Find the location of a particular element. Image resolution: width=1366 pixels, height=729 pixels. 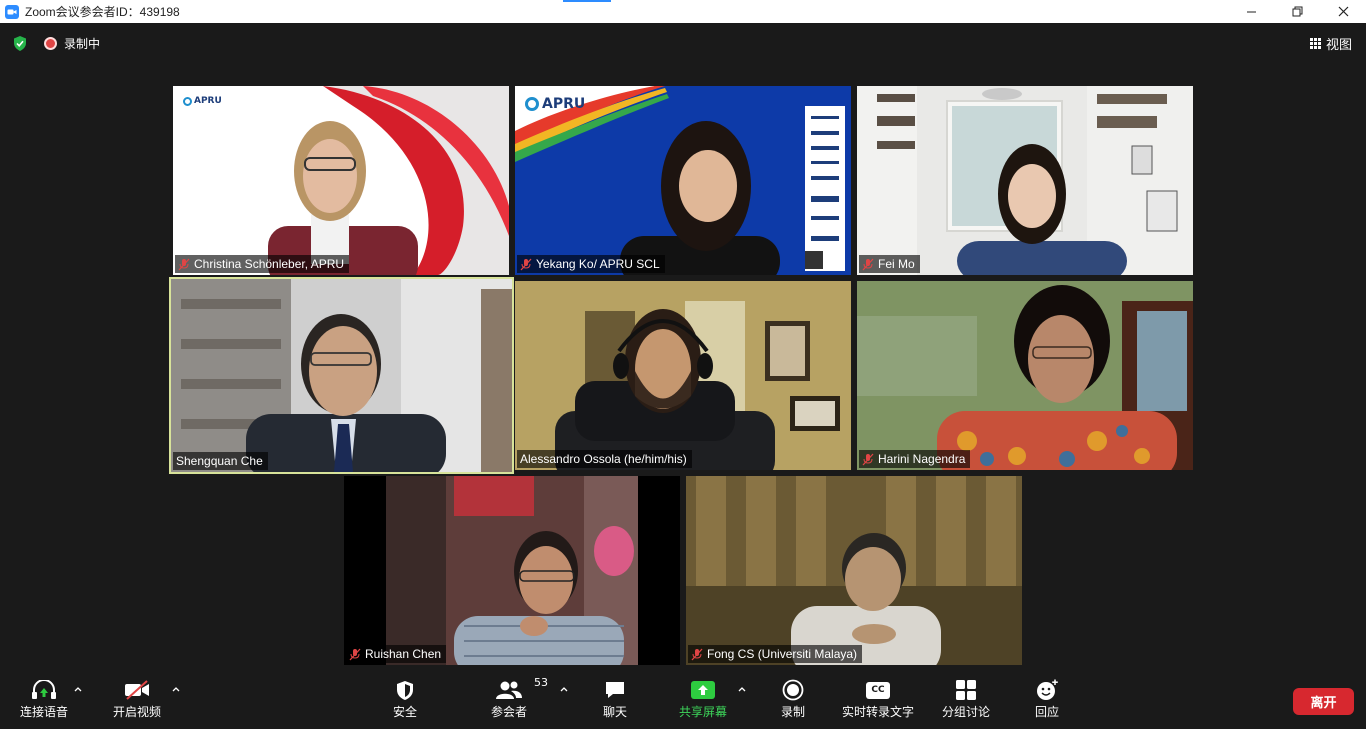

live-transcript-button: CC 实时转录文字 is located at coordinates (878, 699).